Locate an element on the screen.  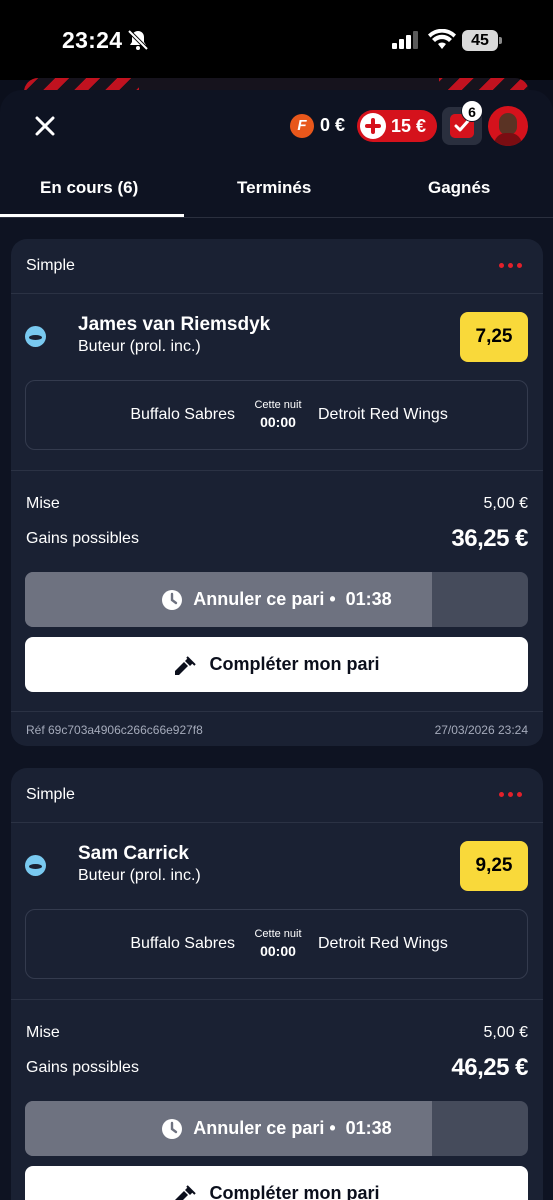
tab-gagnes: Gagnés is located at coordinates (459, 188).